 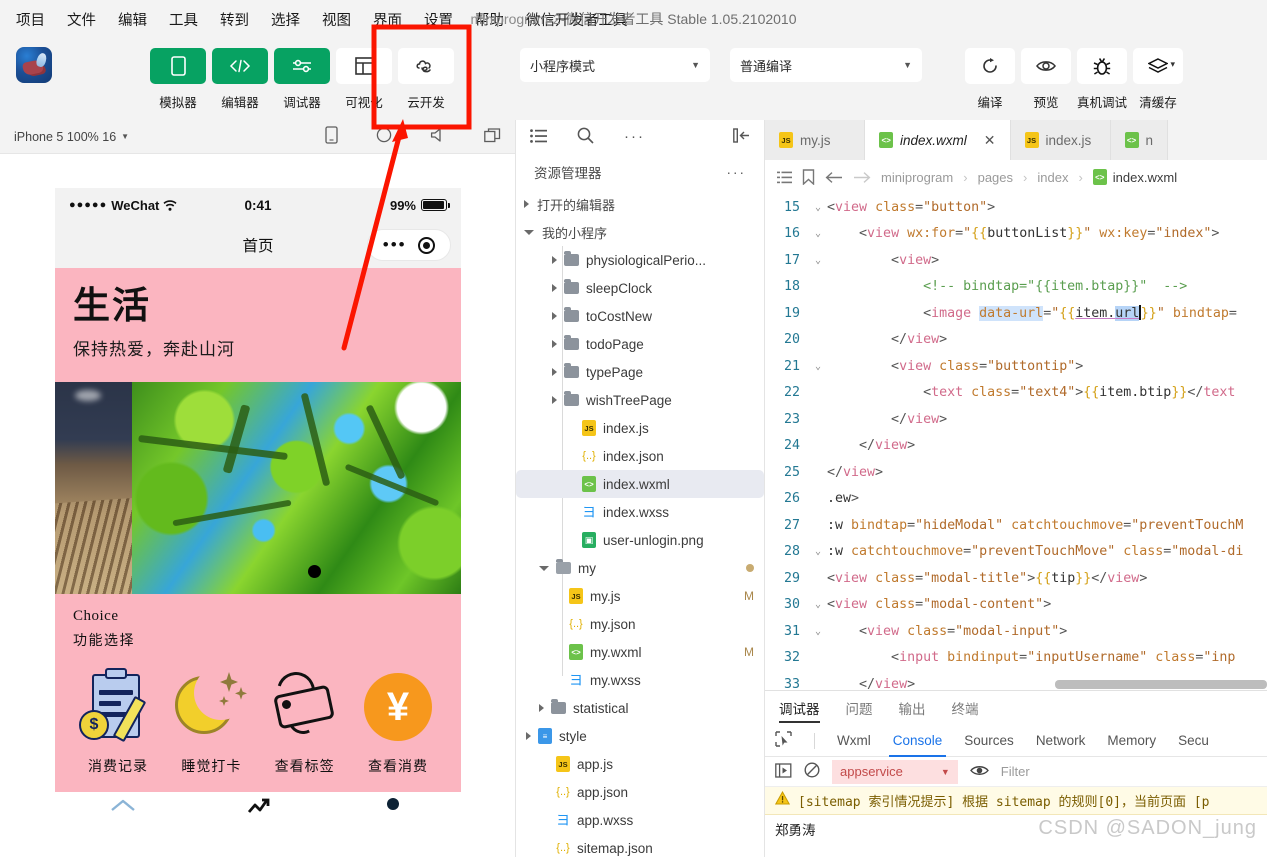 What do you see at coordinates (492, 136) in the screenshot?
I see `window-icon` at bounding box center [492, 136].